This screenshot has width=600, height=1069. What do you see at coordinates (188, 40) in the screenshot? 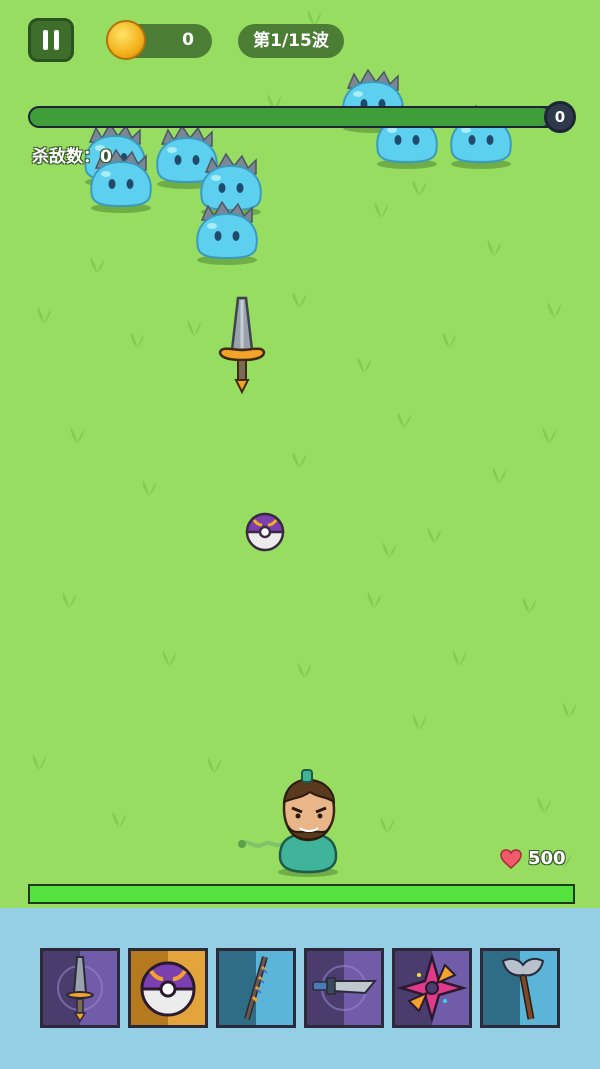
I see `coin-count: 0` at bounding box center [188, 40].